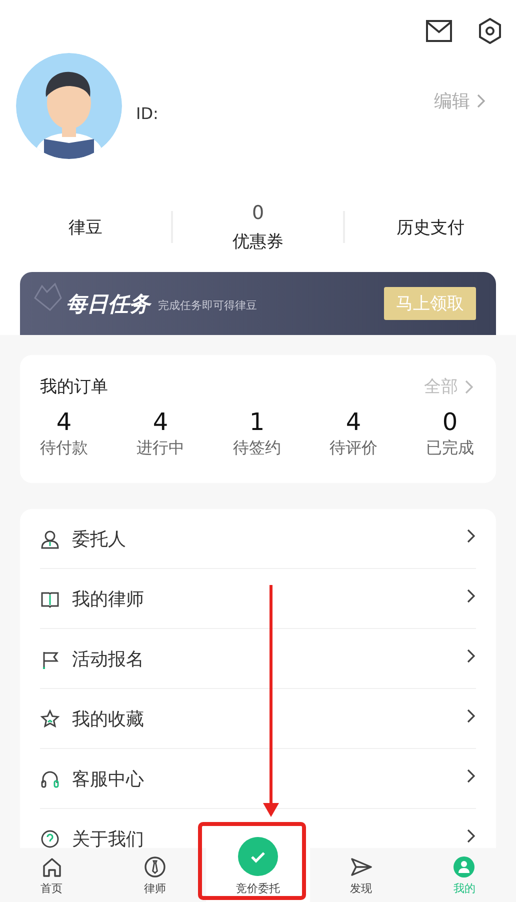  I want to click on tie-icon, so click(155, 867).